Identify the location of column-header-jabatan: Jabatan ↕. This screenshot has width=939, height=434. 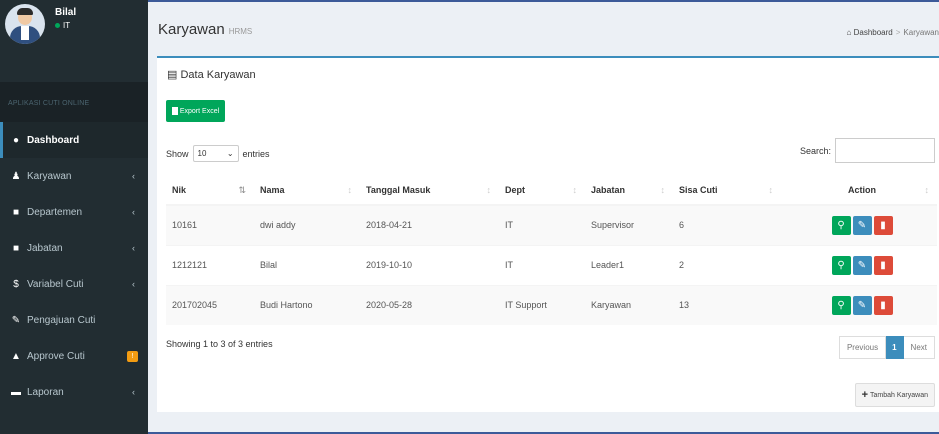
(629, 190).